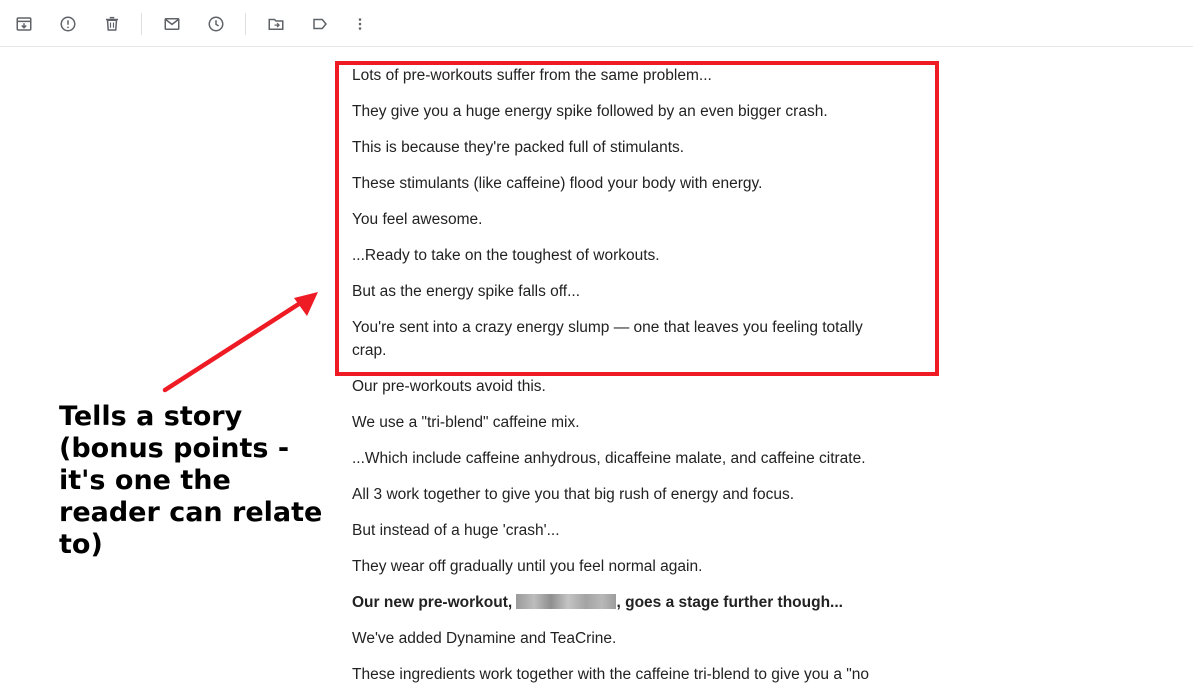 This screenshot has height=699, width=1193. I want to click on bold-text-start: Our new pre-workout,, so click(434, 602).